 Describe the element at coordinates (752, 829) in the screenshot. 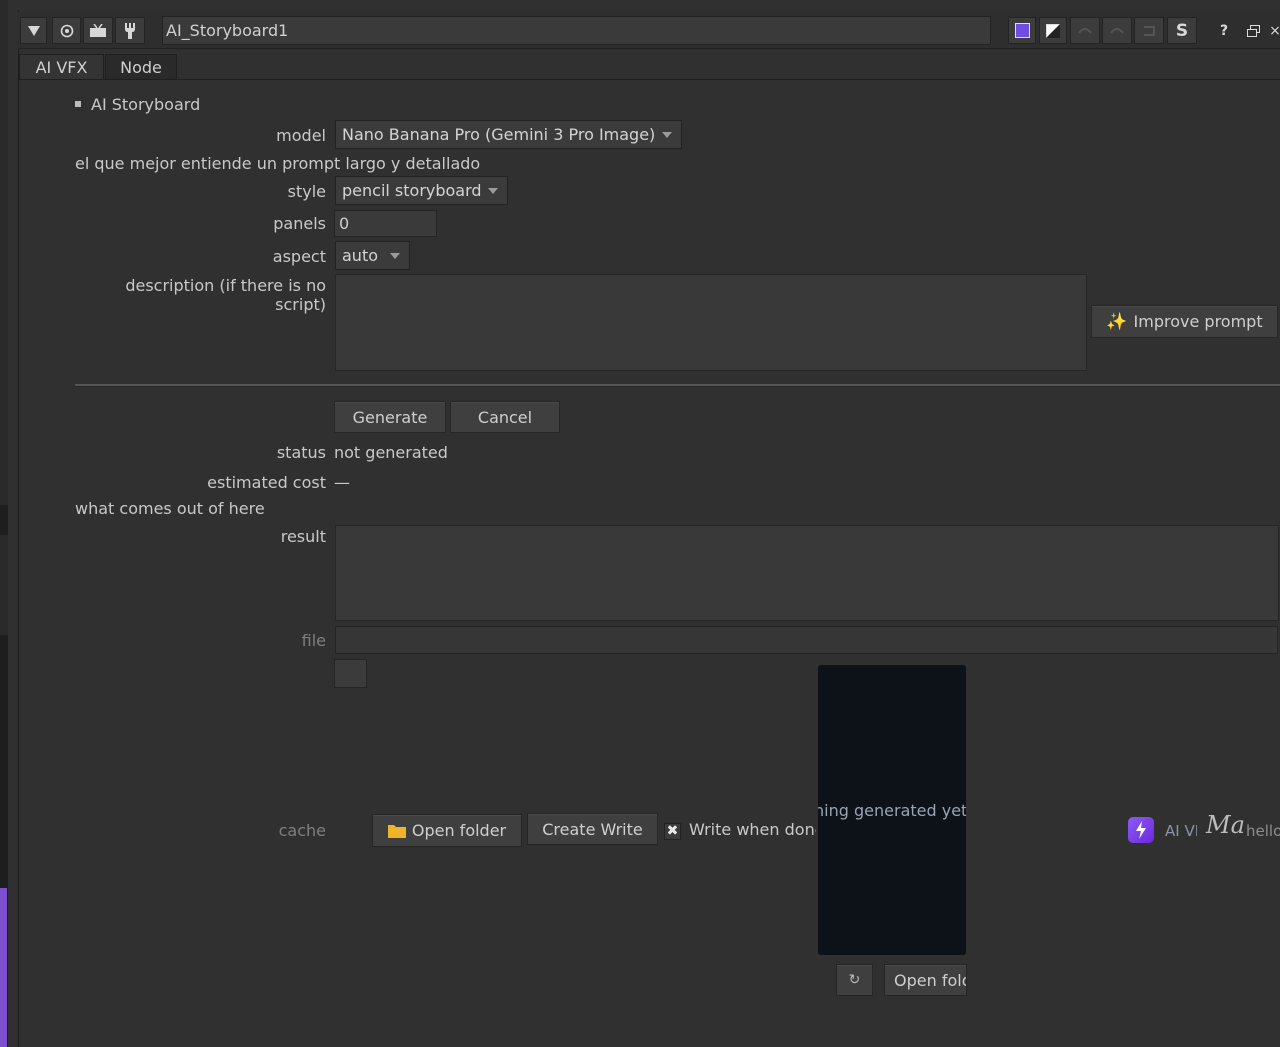

I see `write-when-done-label: Write when done` at that location.